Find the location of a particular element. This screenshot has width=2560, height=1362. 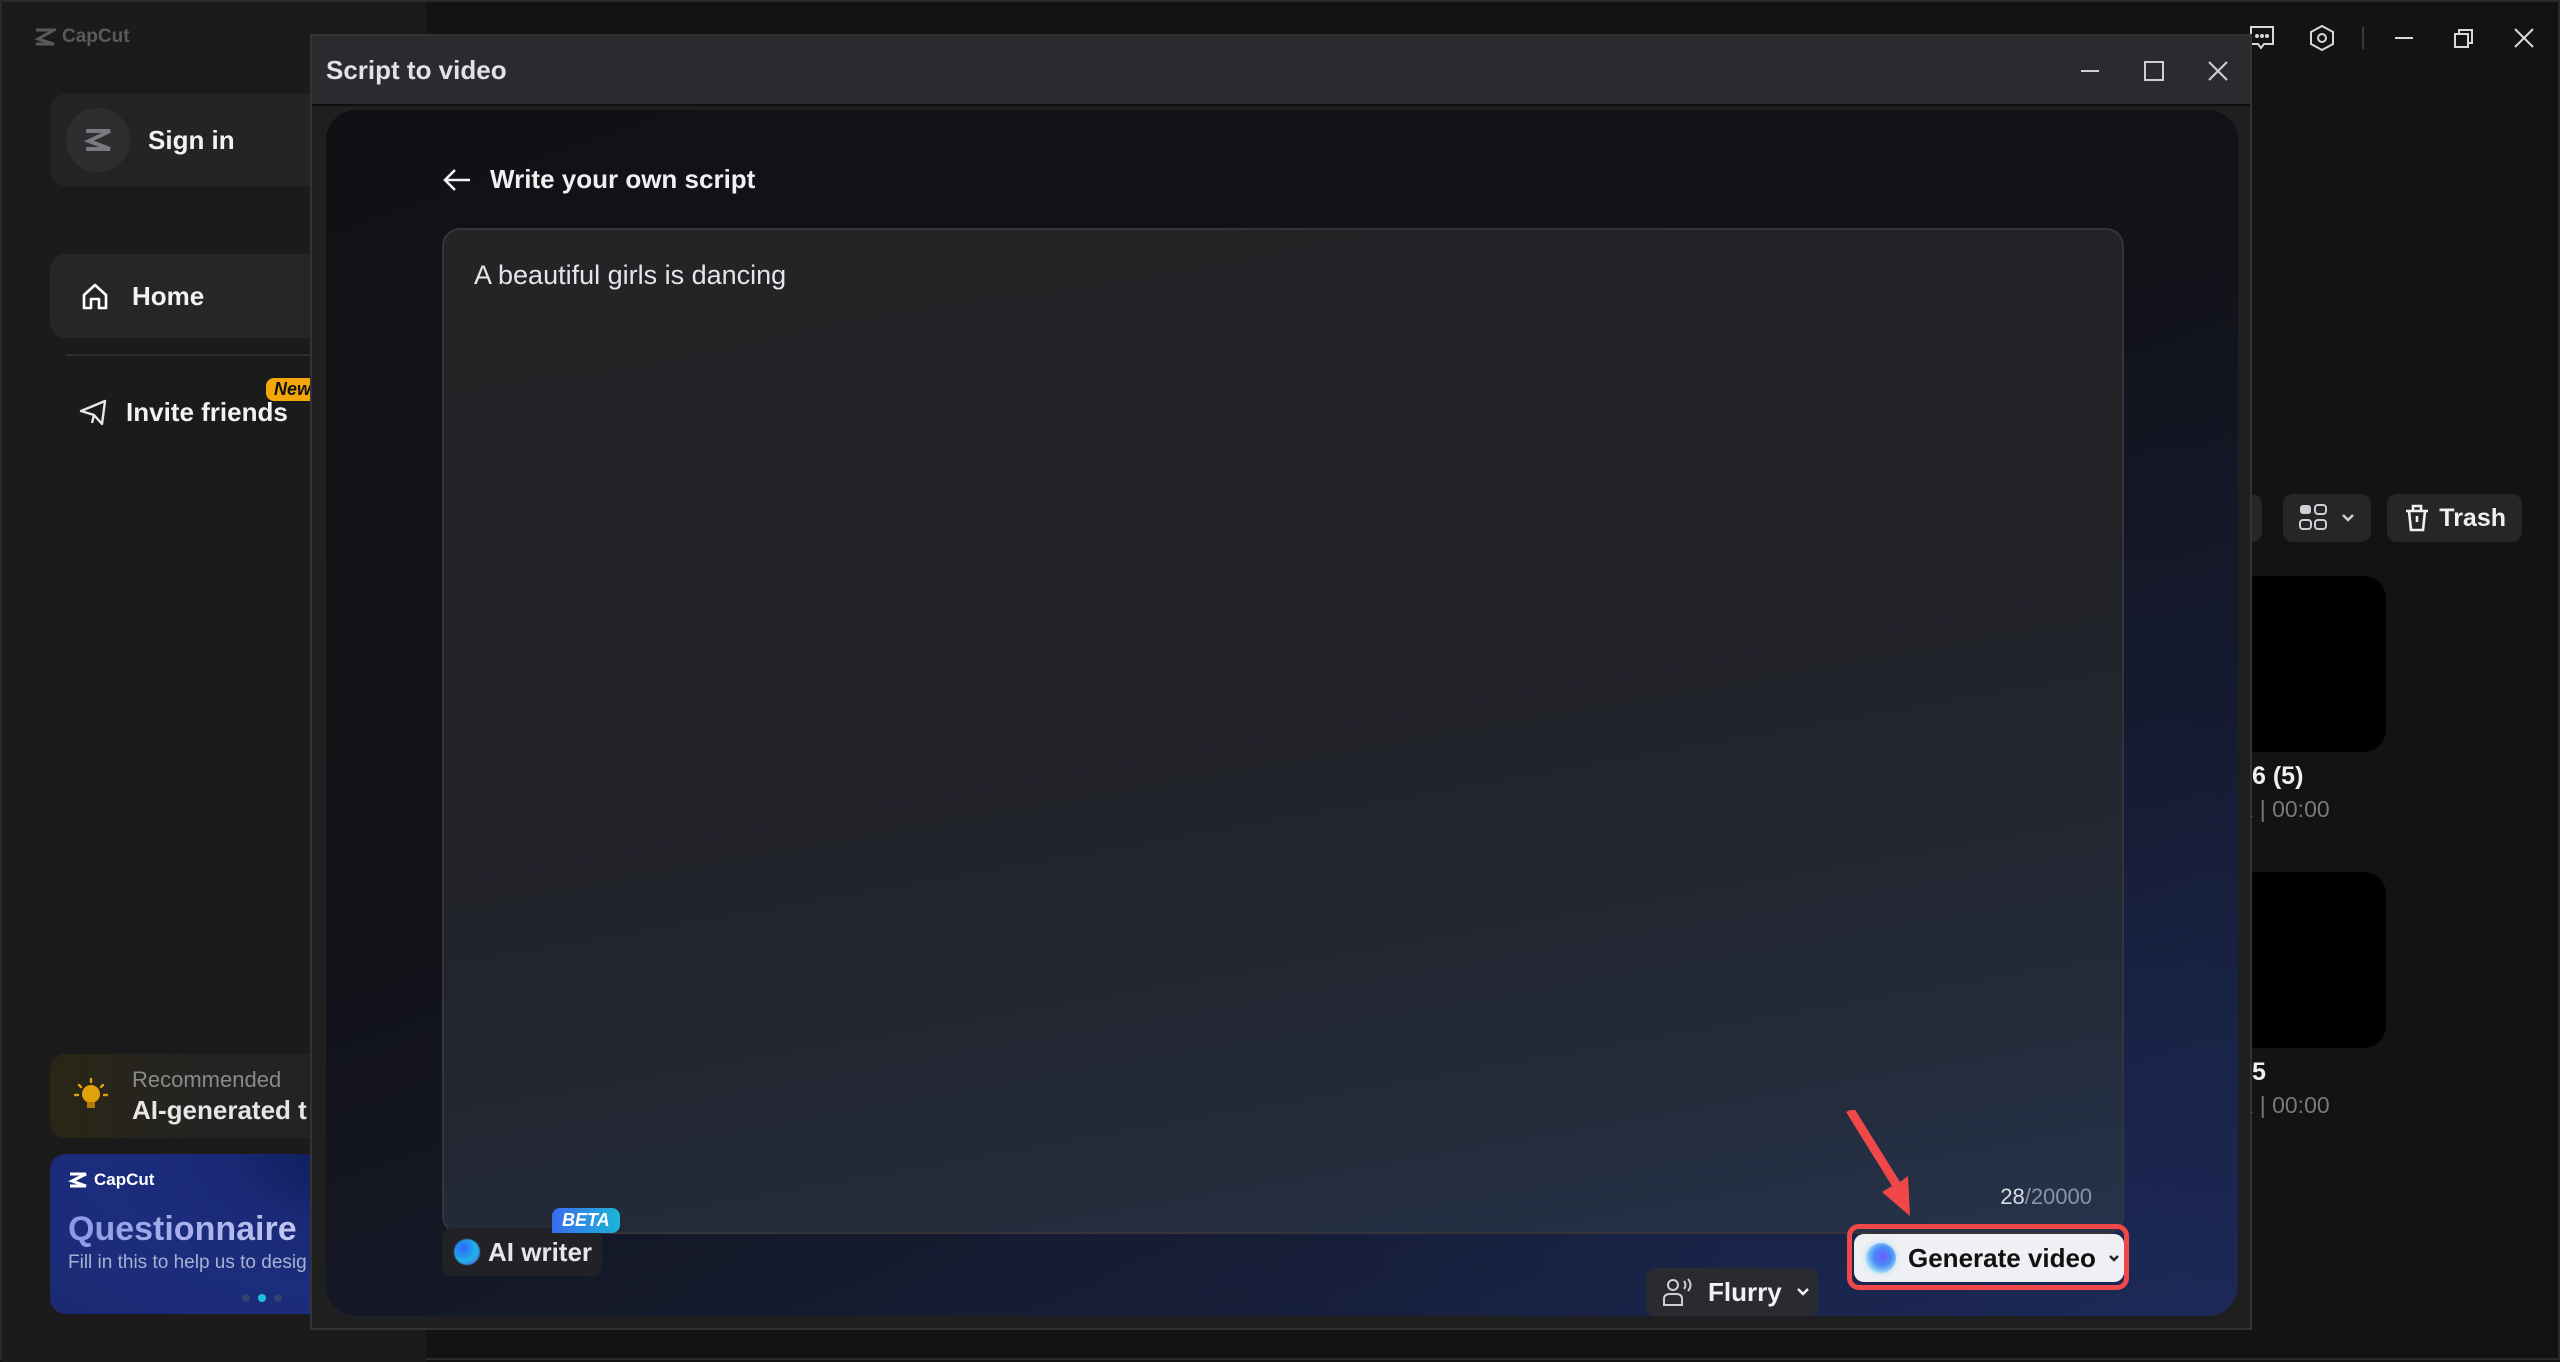

maximize-icon is located at coordinates (2154, 71).